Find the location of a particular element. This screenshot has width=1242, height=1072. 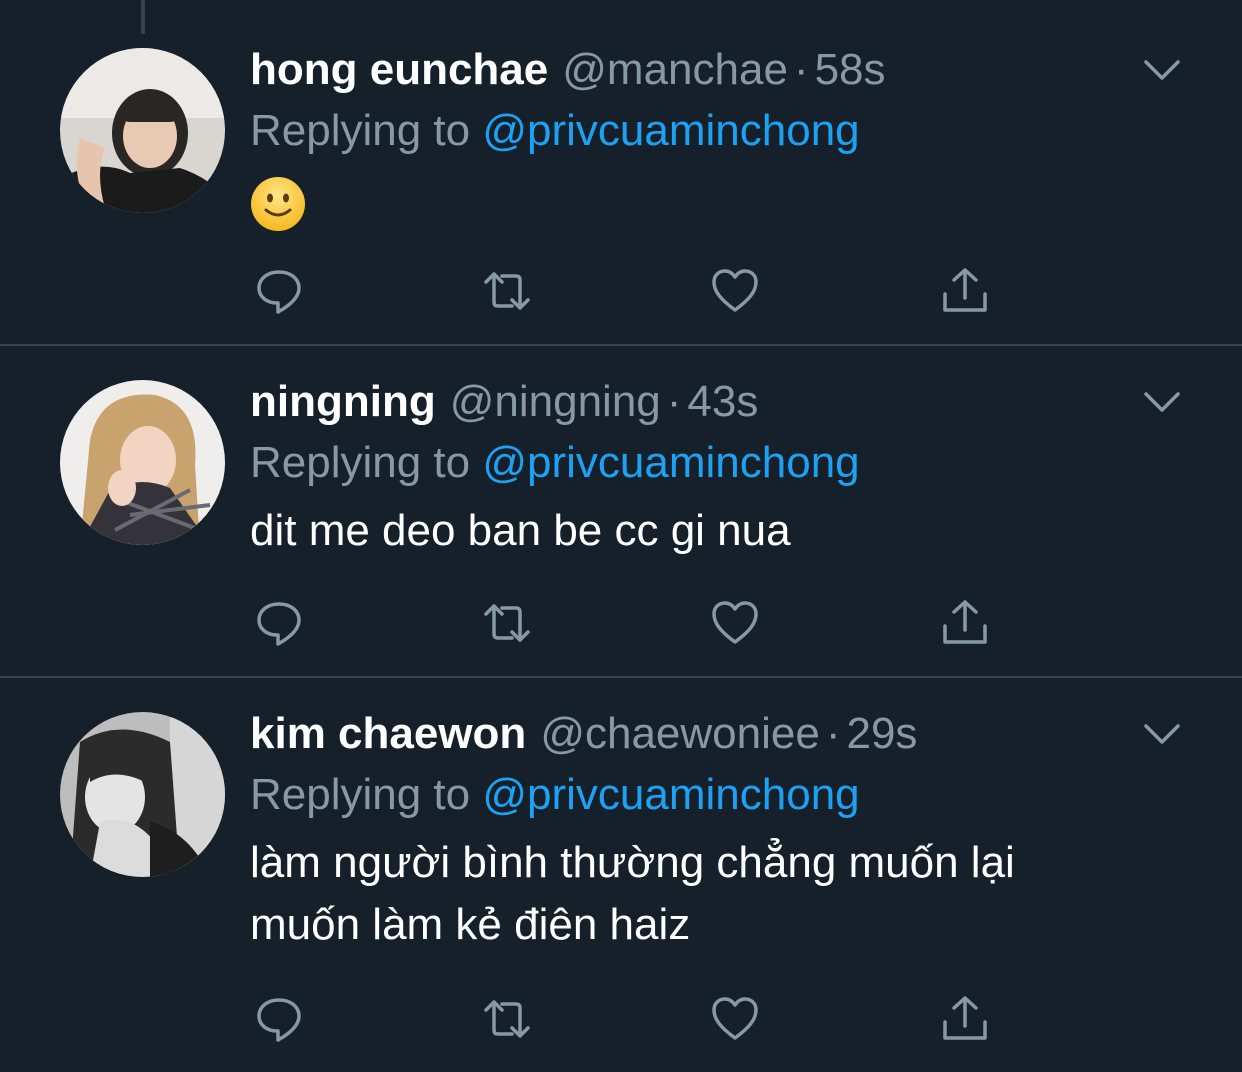

timestamp: 43s is located at coordinates (722, 401).